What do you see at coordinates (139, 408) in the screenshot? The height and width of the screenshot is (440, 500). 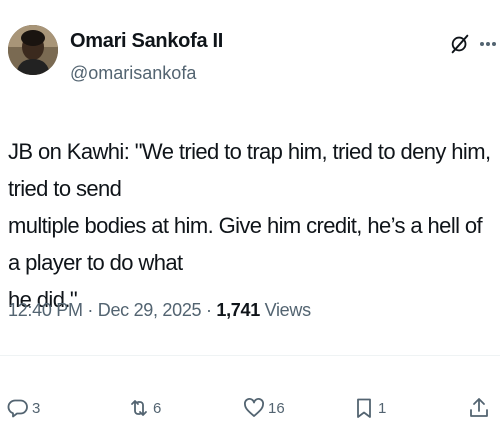 I see `retweet-icon` at bounding box center [139, 408].